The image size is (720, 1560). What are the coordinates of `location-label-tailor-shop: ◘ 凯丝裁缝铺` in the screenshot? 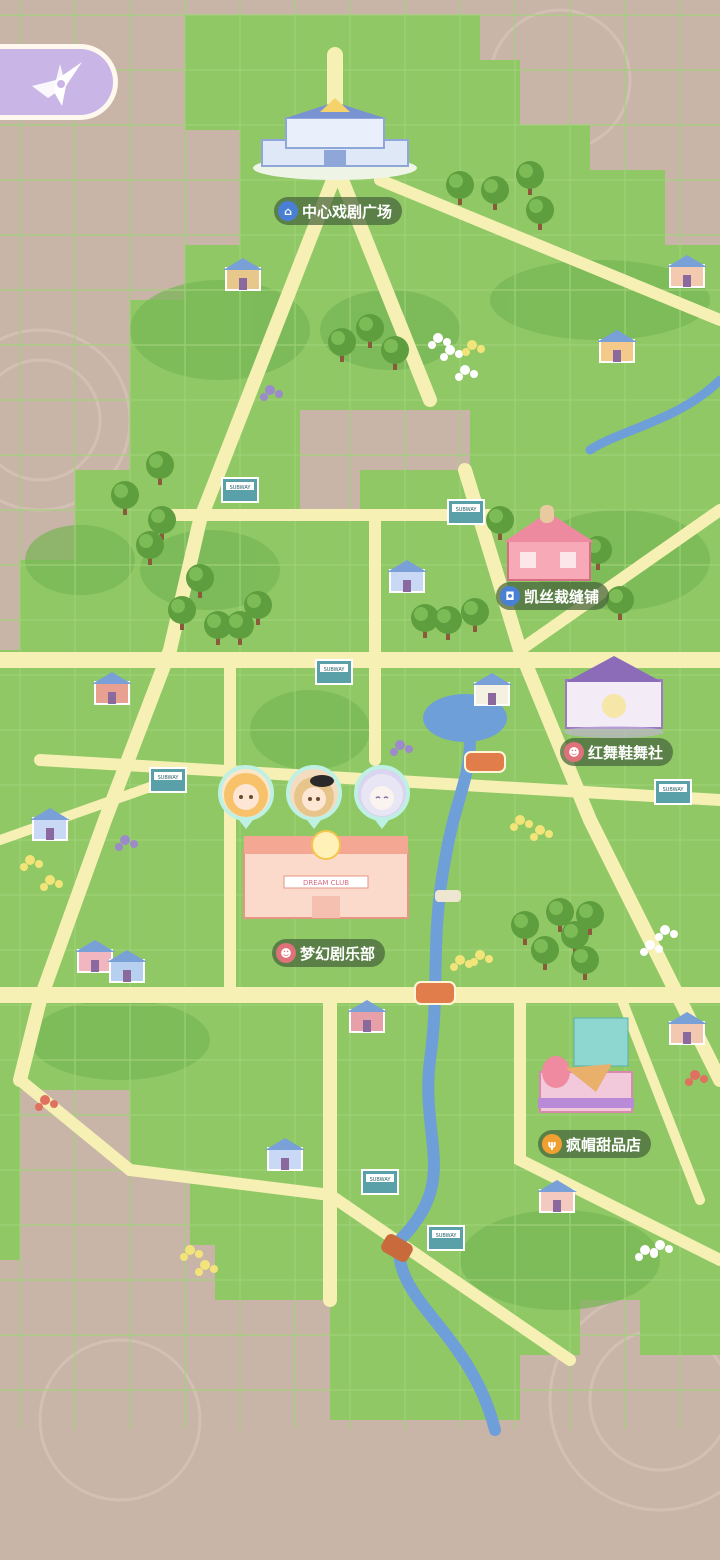 It's located at (553, 596).